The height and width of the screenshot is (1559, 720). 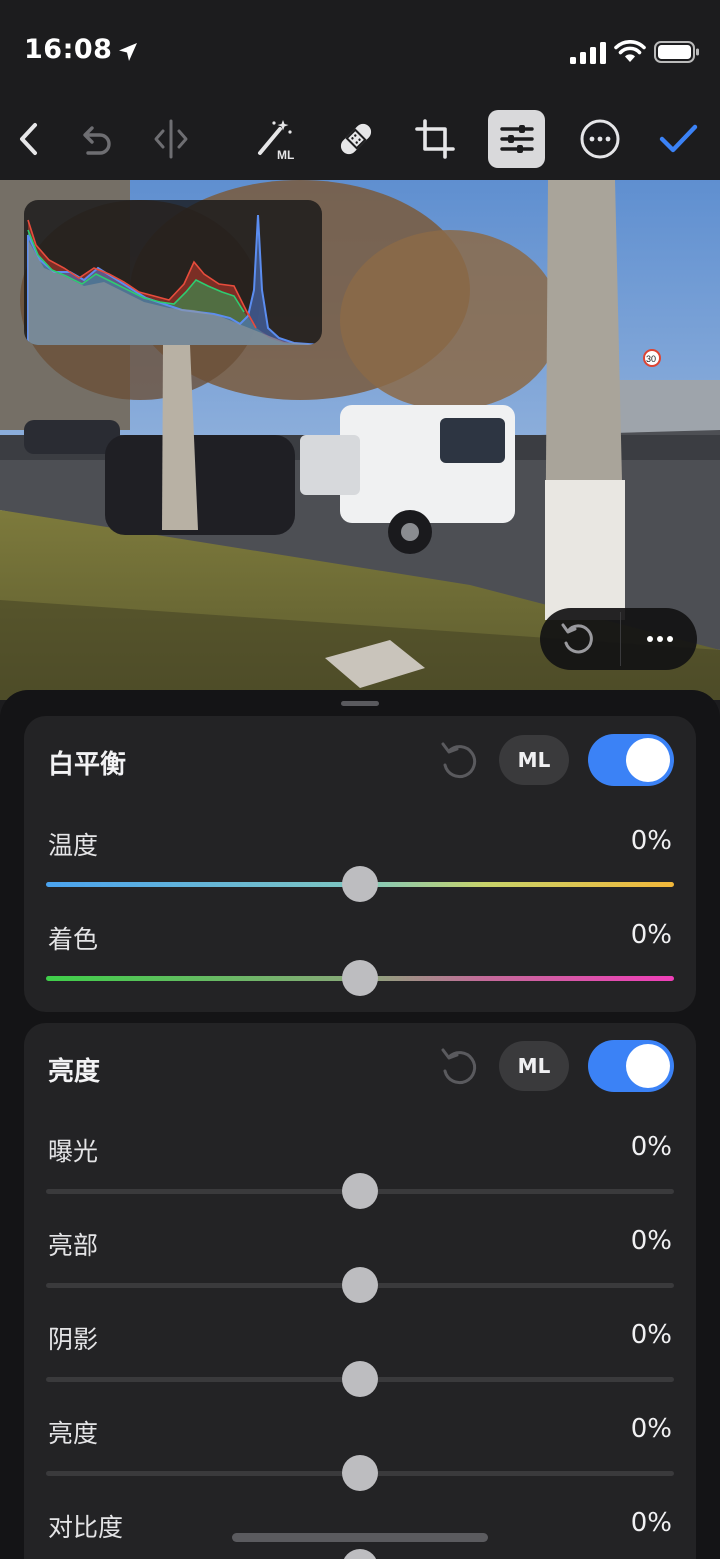 I want to click on brightness-slider-thumb, so click(x=360, y=1473).